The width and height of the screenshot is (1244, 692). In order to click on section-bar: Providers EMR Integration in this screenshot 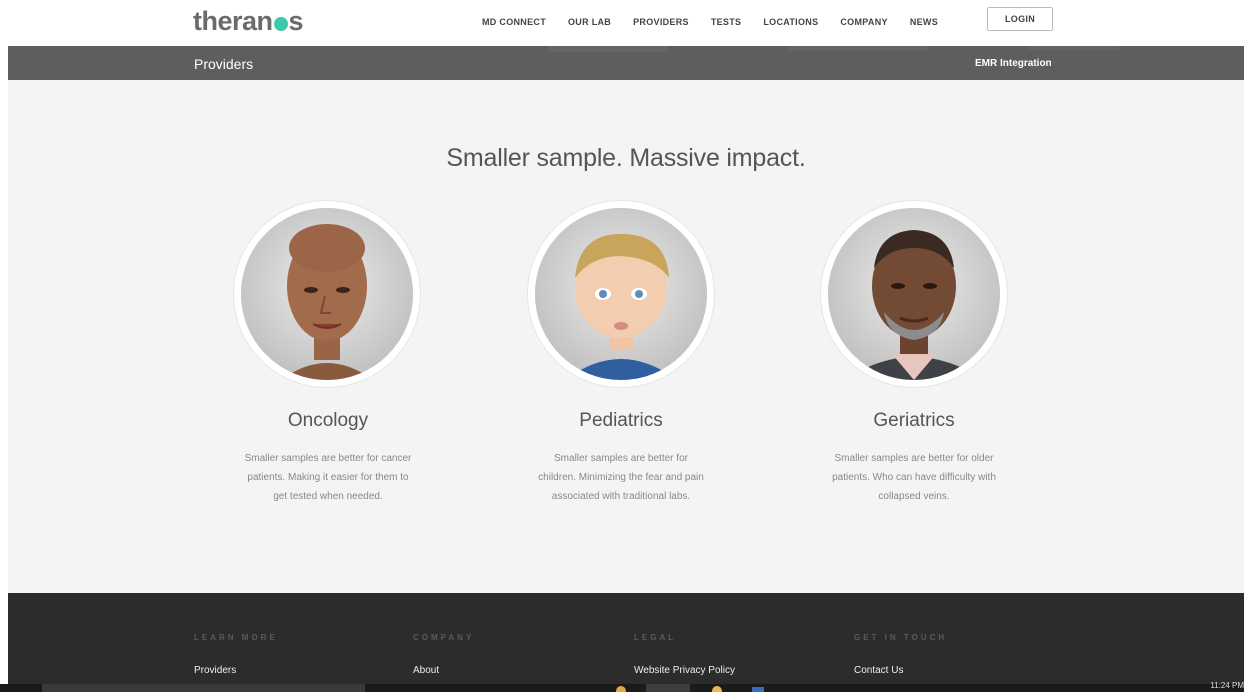, I will do `click(626, 63)`.